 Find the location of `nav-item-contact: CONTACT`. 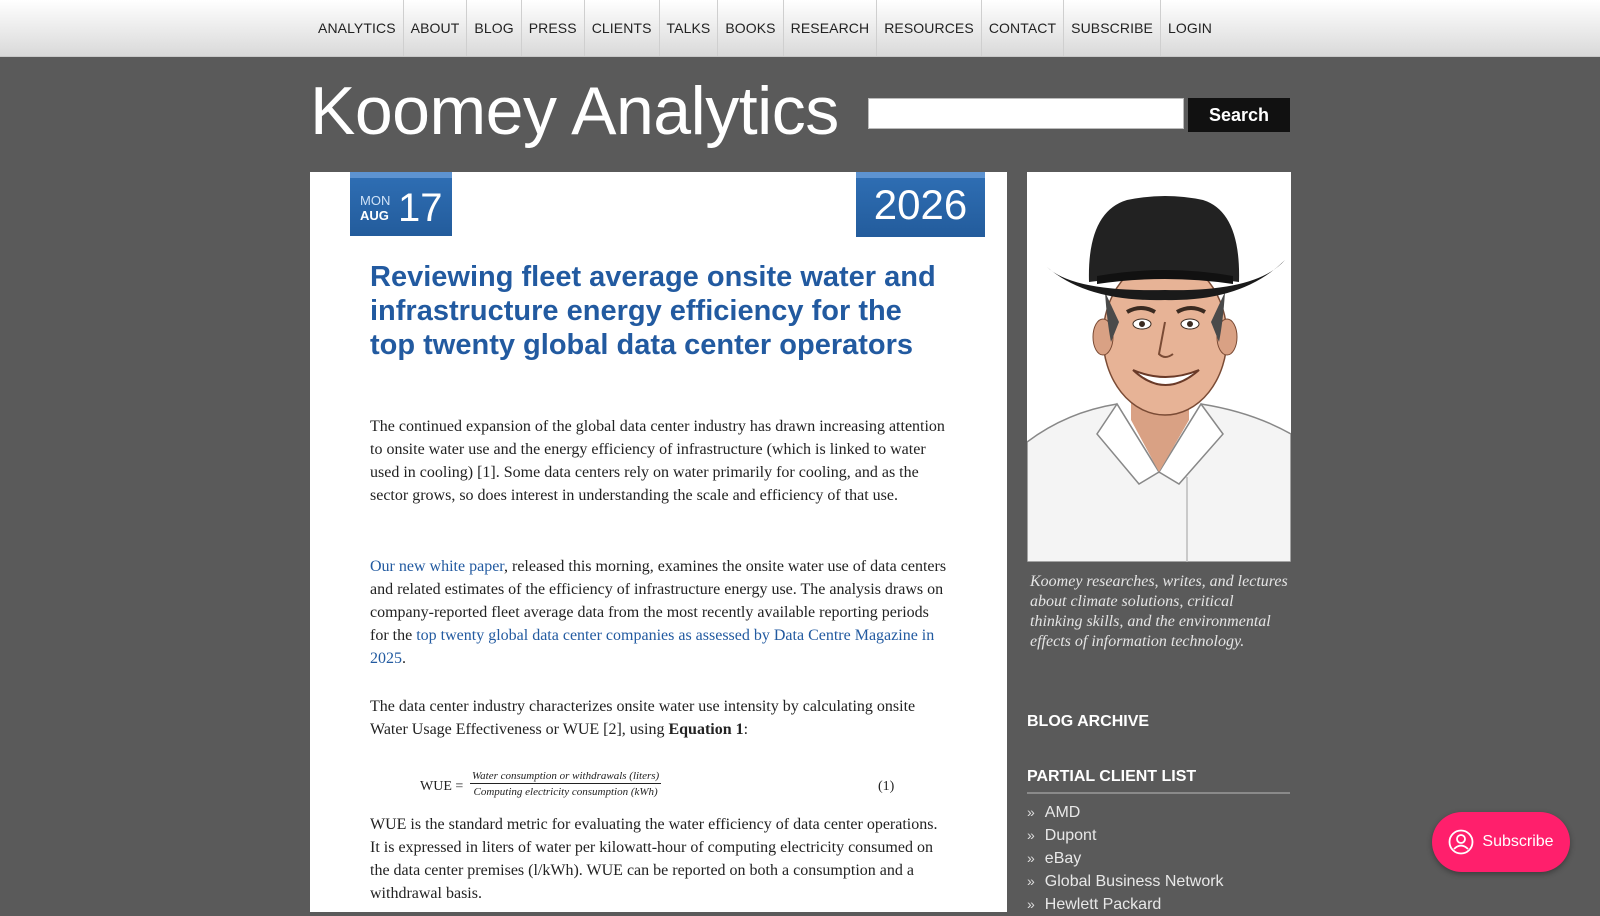

nav-item-contact: CONTACT is located at coordinates (1021, 28).